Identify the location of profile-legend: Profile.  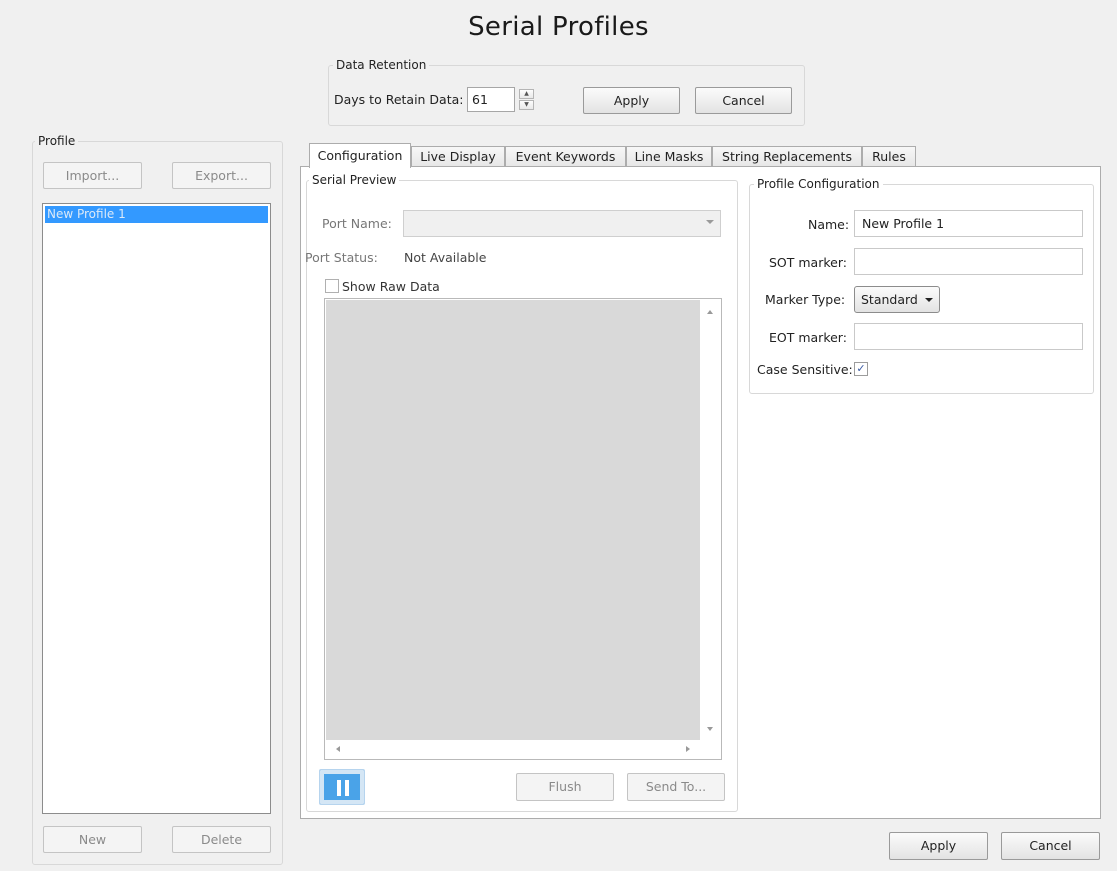
(57, 141).